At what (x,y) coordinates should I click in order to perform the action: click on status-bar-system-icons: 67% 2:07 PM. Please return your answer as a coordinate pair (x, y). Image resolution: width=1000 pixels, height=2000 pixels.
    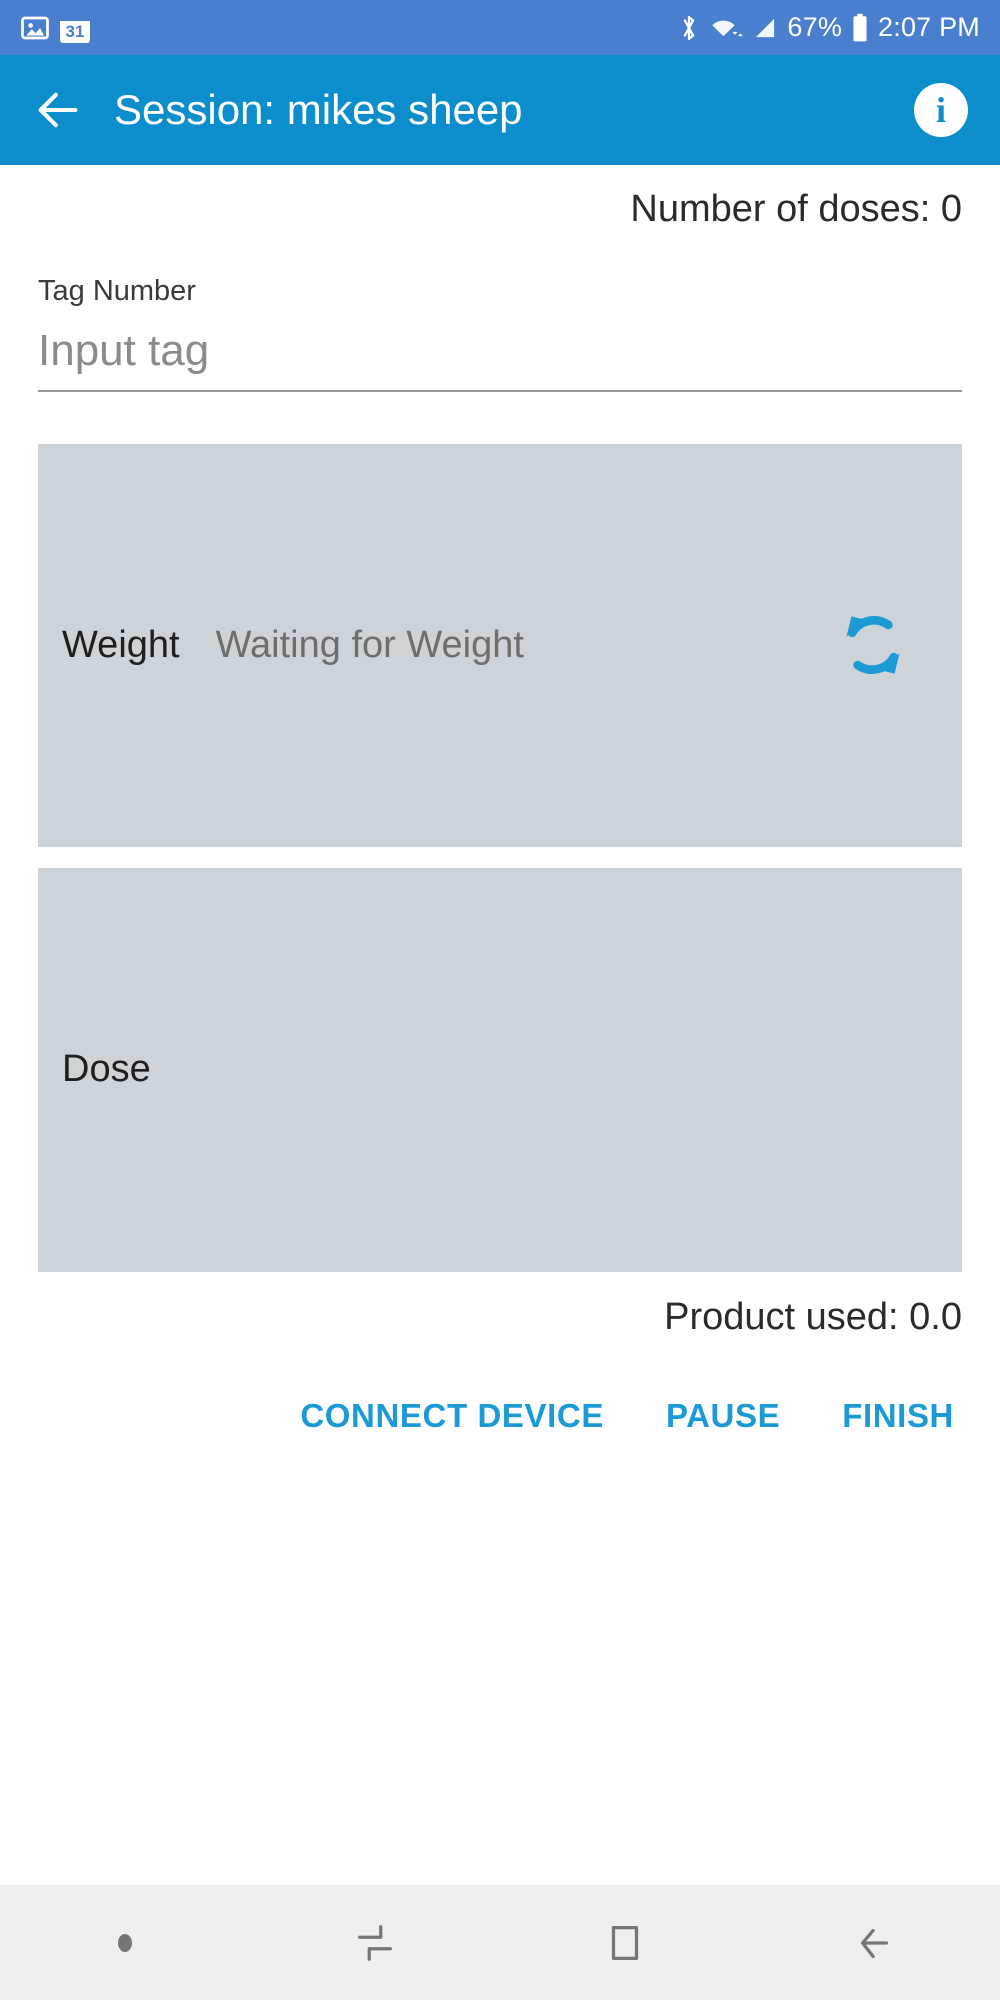
    Looking at the image, I should click on (829, 28).